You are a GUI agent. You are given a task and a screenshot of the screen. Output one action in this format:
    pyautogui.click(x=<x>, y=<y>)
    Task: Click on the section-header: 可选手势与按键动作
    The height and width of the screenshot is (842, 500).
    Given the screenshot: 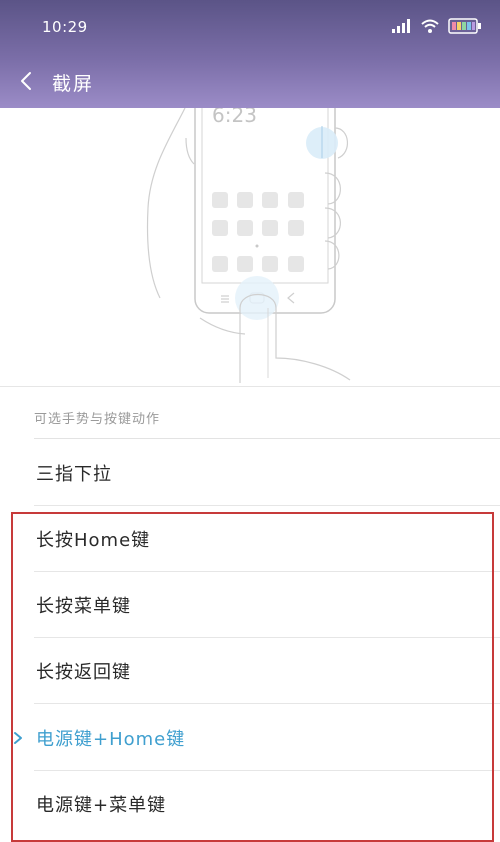 What is the action you would take?
    pyautogui.click(x=97, y=419)
    